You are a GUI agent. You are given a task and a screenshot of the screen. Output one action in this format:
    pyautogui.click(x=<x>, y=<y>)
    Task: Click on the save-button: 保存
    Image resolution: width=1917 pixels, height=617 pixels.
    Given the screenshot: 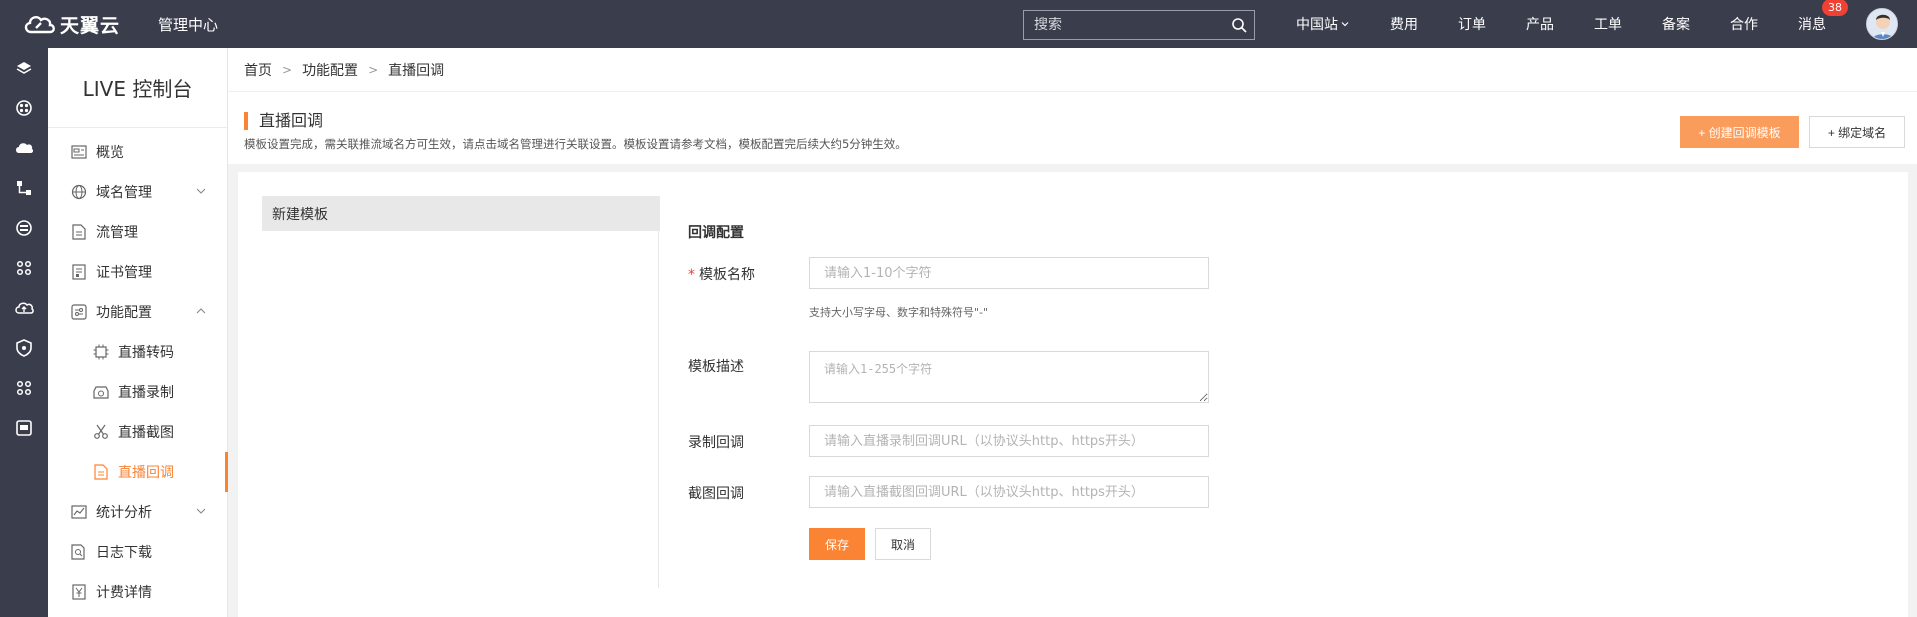 What is the action you would take?
    pyautogui.click(x=837, y=544)
    